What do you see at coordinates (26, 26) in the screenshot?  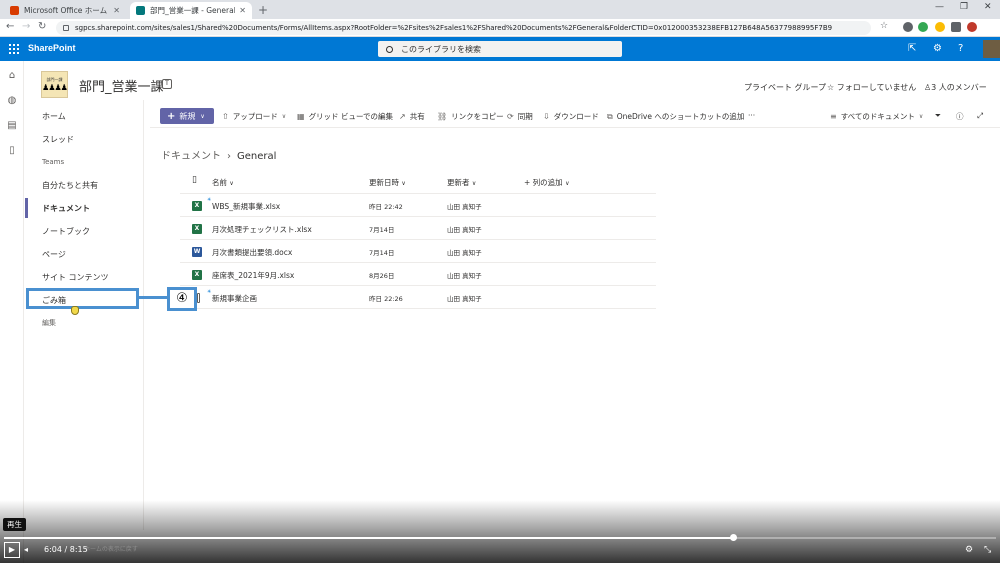 I see `forward-arrow-icon: →` at bounding box center [26, 26].